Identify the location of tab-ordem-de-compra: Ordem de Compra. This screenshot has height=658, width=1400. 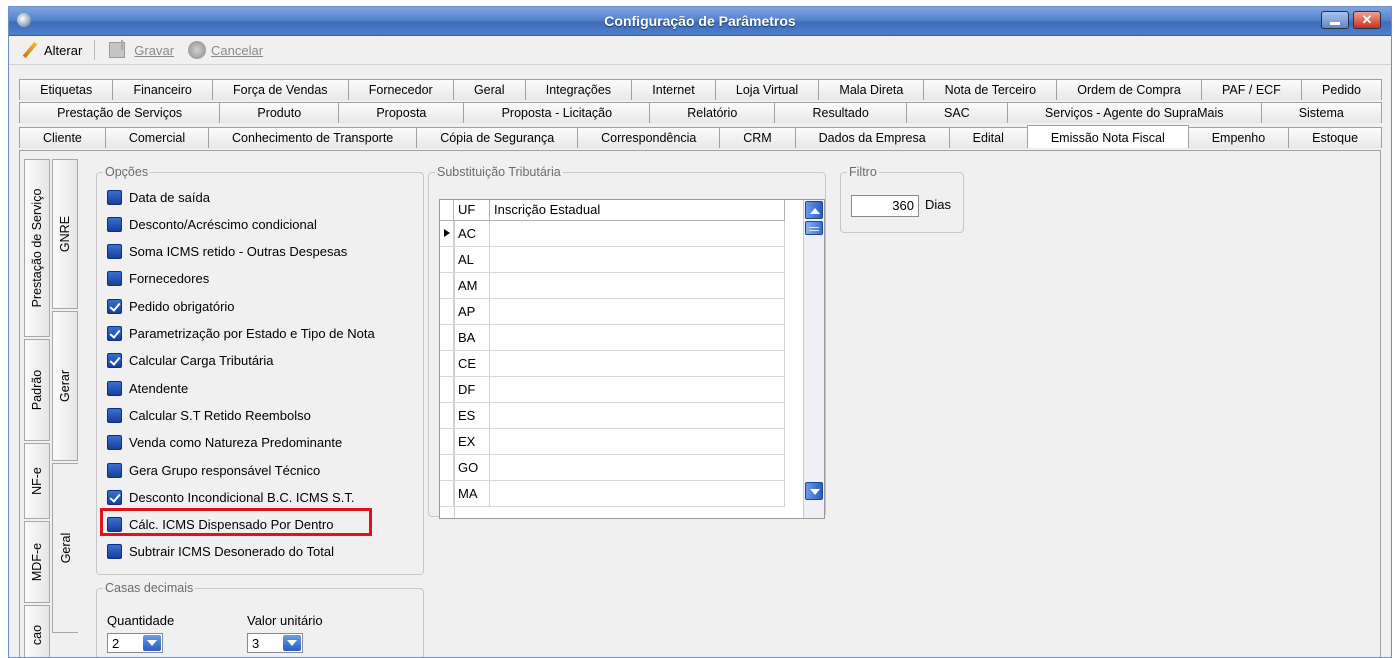
(1129, 89).